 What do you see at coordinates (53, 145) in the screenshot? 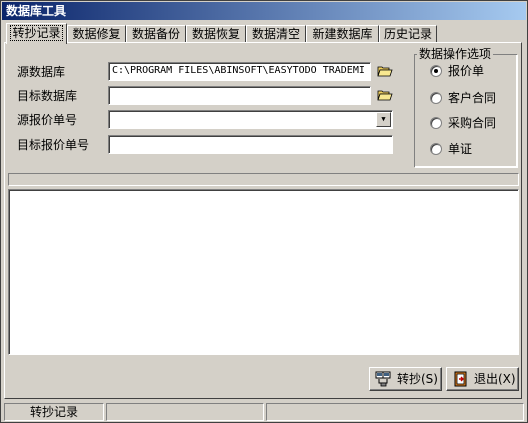
I see `target-quote-label: 目标报价单号` at bounding box center [53, 145].